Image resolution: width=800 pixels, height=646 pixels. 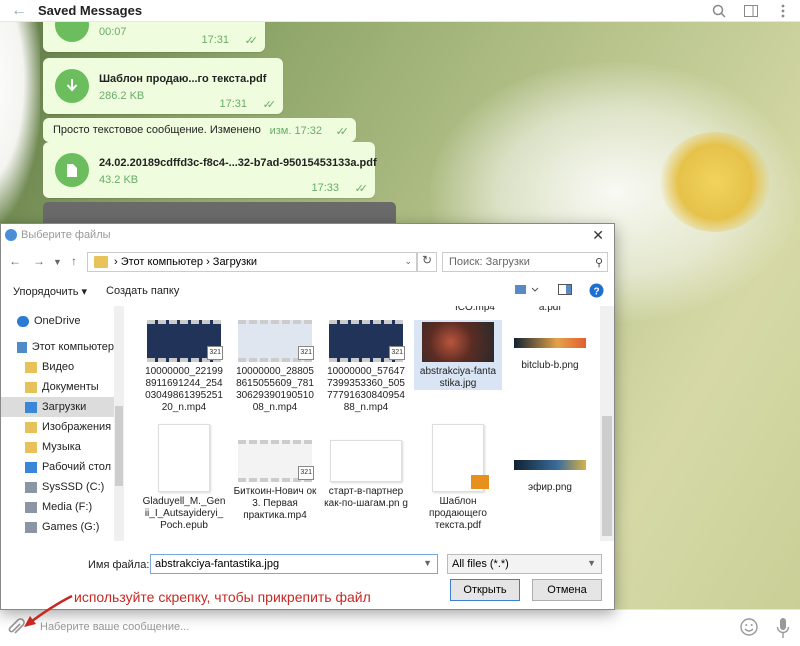 What do you see at coordinates (57, 262) in the screenshot?
I see `recent-dropdown-icon: ▼` at bounding box center [57, 262].